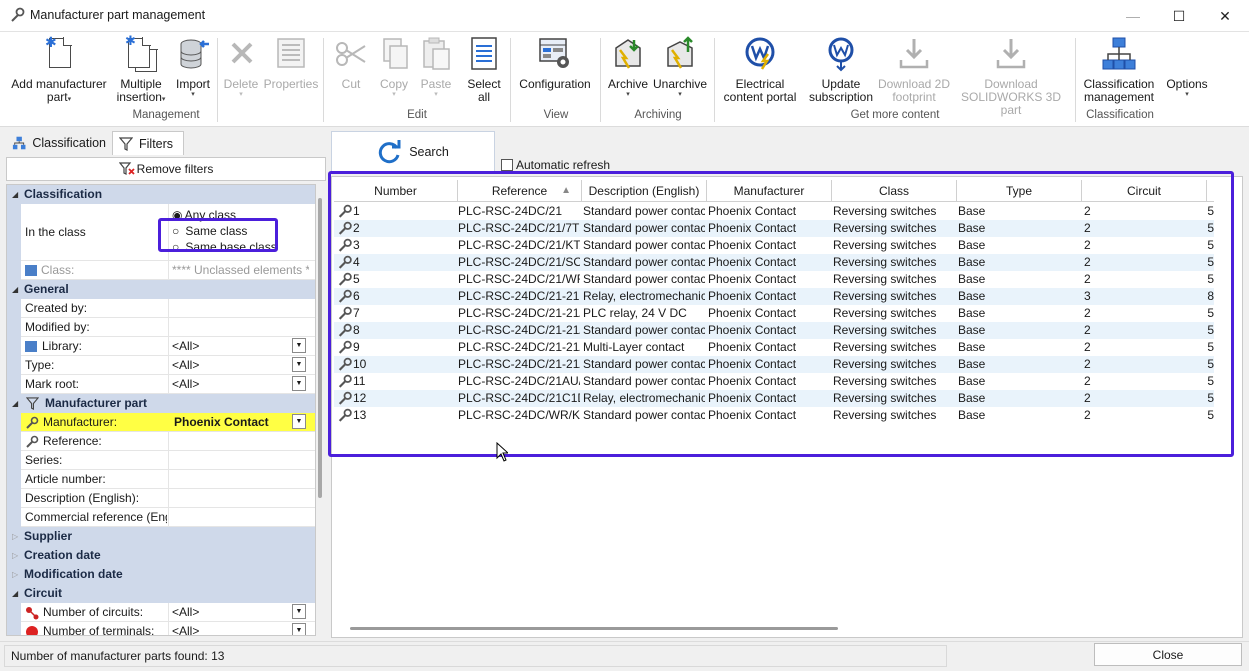 This screenshot has height=671, width=1249. I want to click on manufacturer-highlight, so click(218, 235).